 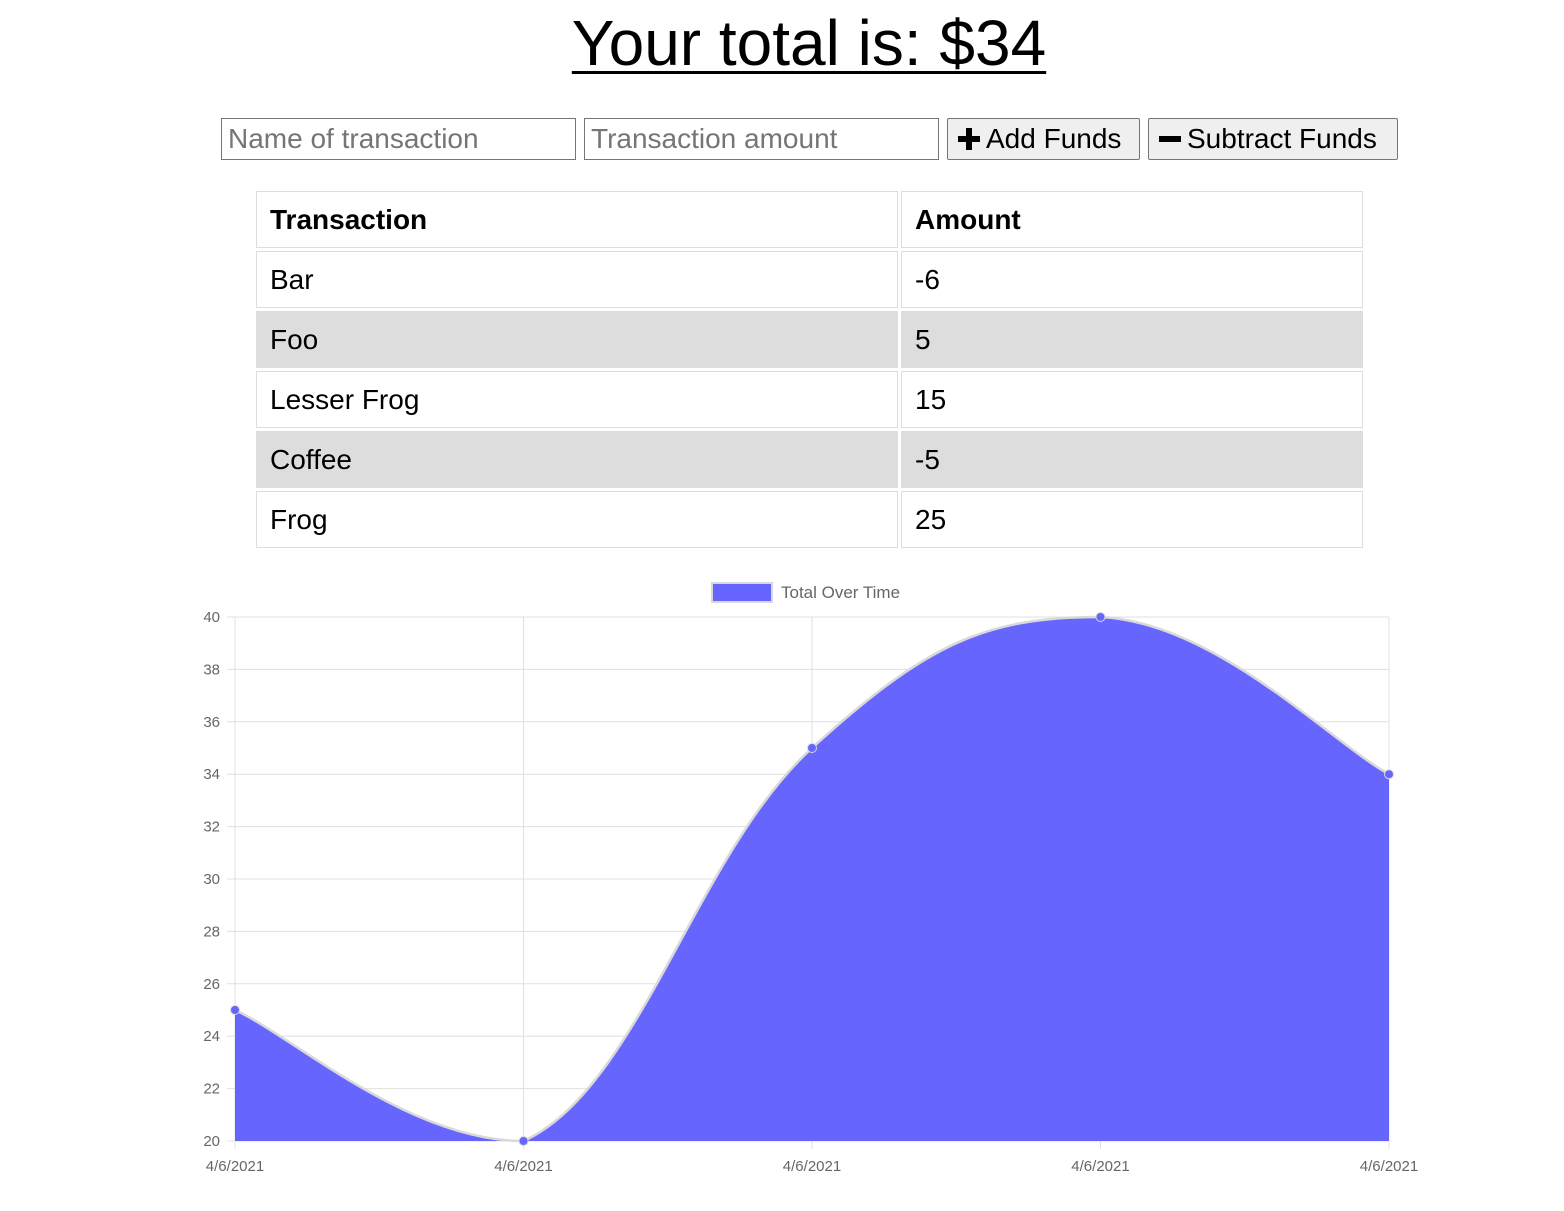 What do you see at coordinates (1132, 219) in the screenshot?
I see `amount-column-header: Amount` at bounding box center [1132, 219].